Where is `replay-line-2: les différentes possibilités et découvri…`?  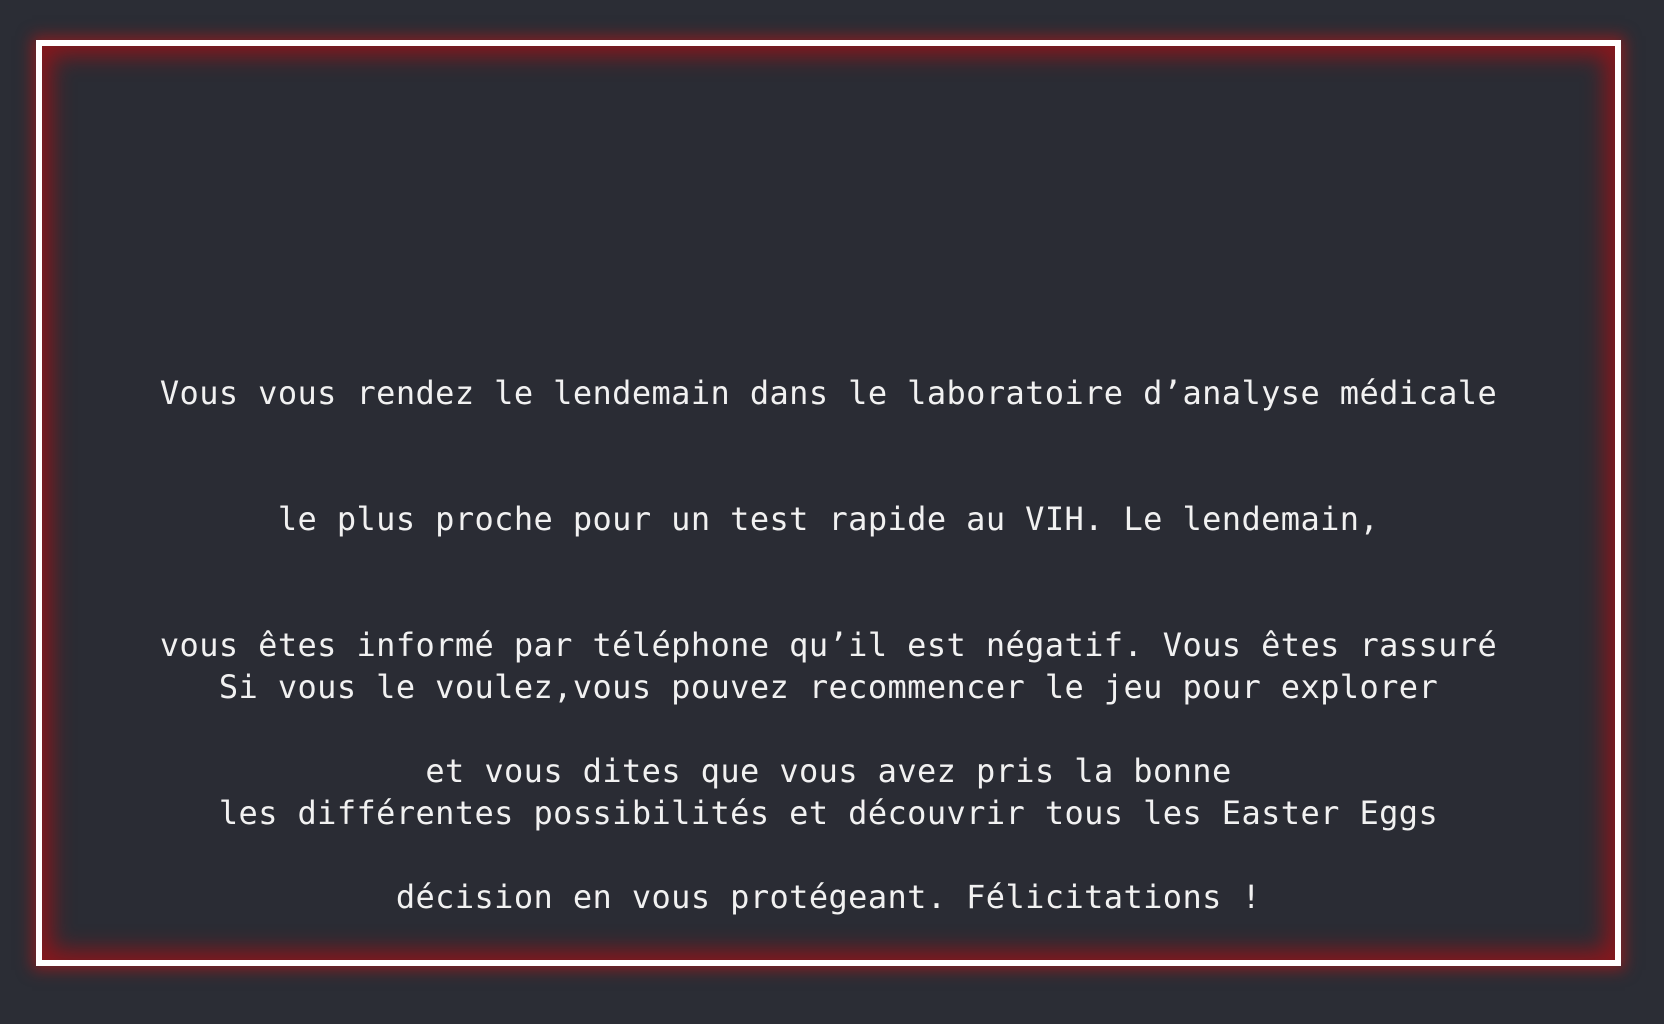
replay-line-2: les différentes possibilités et découvri… is located at coordinates (828, 813).